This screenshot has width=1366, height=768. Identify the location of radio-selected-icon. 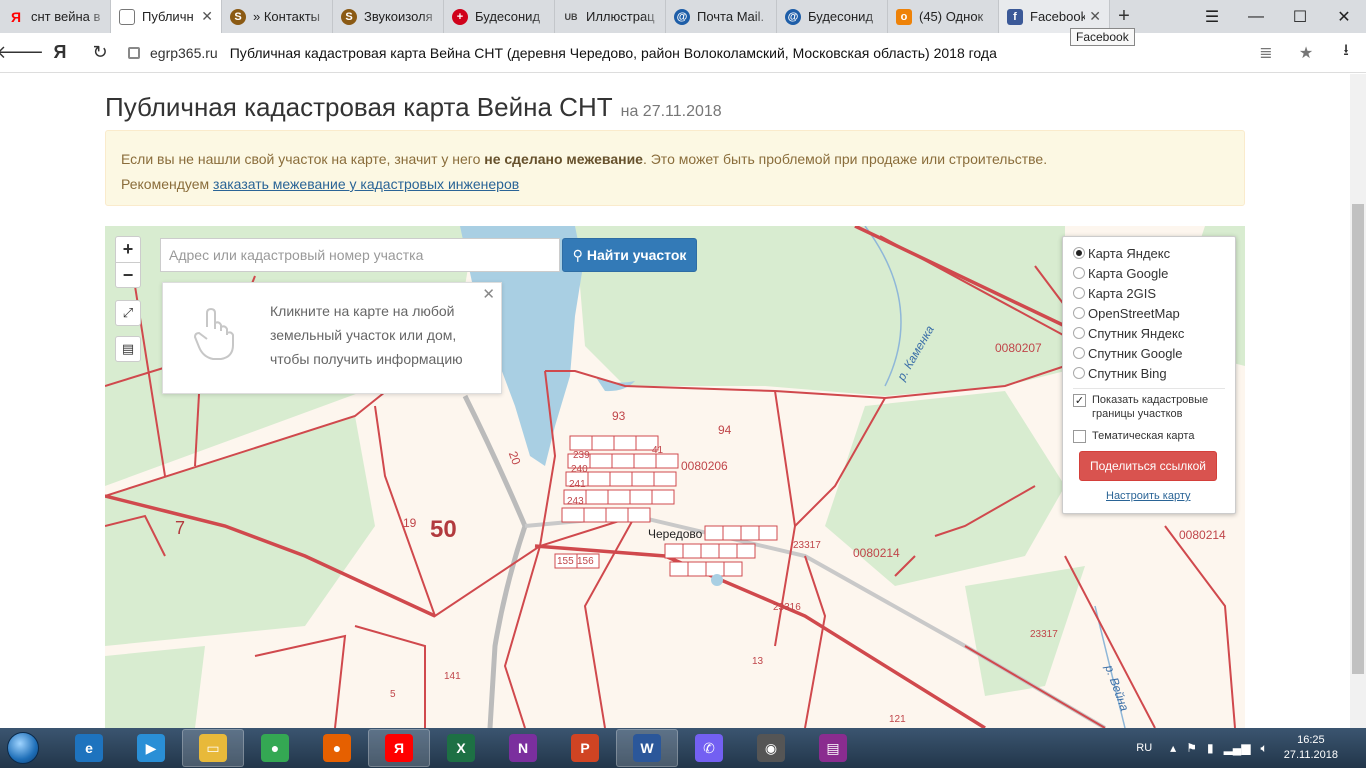
(1079, 253).